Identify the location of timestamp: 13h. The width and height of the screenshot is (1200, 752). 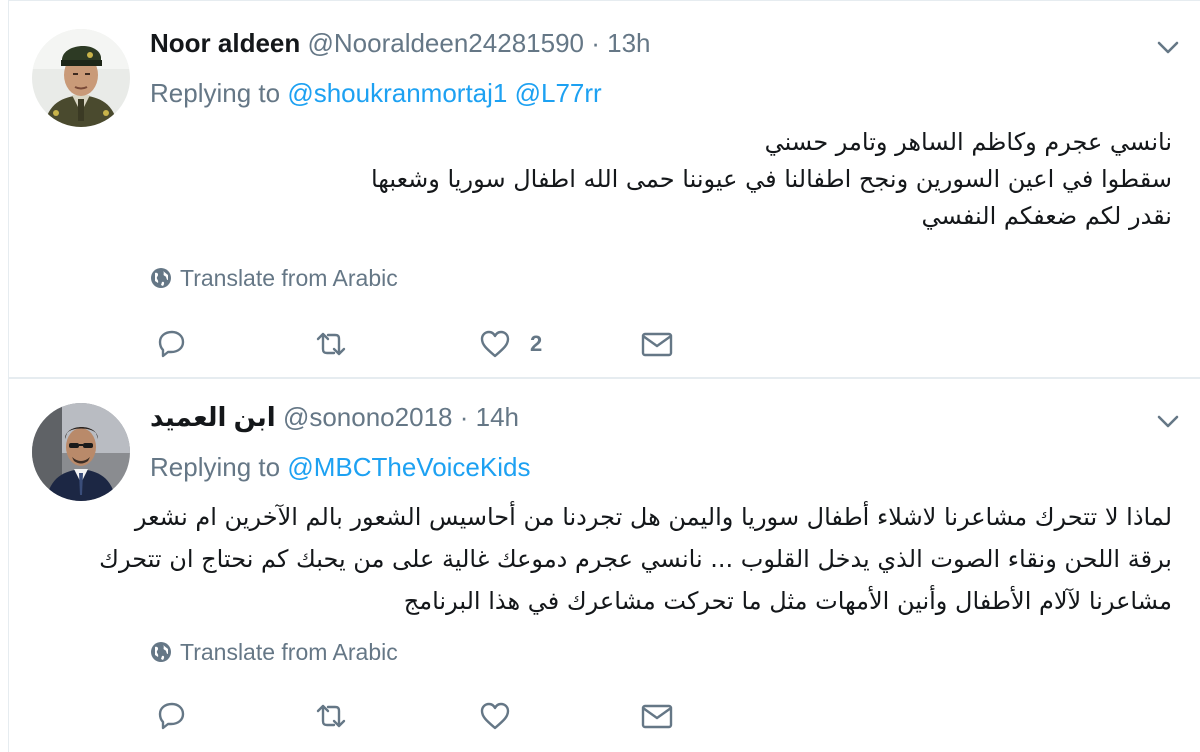
(628, 43).